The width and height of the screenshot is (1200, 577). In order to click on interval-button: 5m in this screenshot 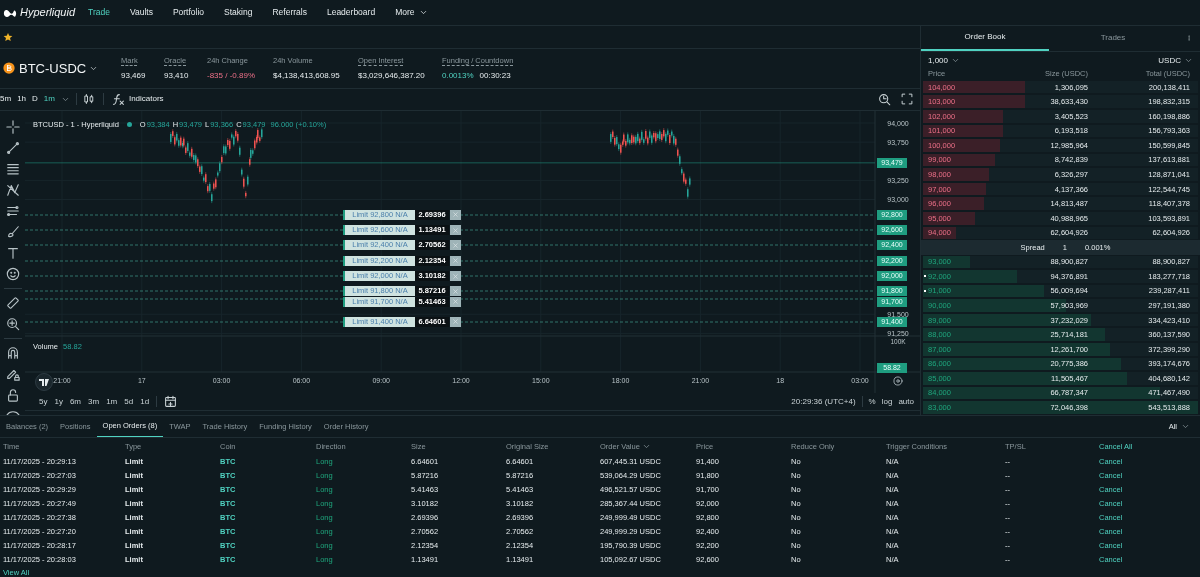, I will do `click(6, 99)`.